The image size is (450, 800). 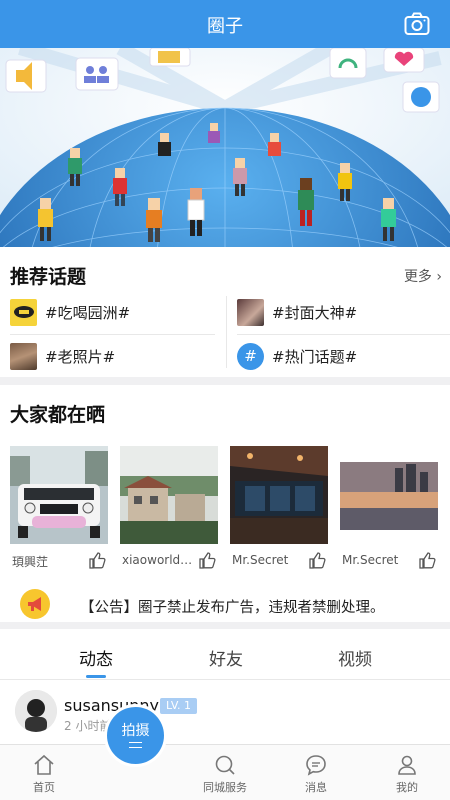 What do you see at coordinates (250, 356) in the screenshot?
I see `hash-icon: #` at bounding box center [250, 356].